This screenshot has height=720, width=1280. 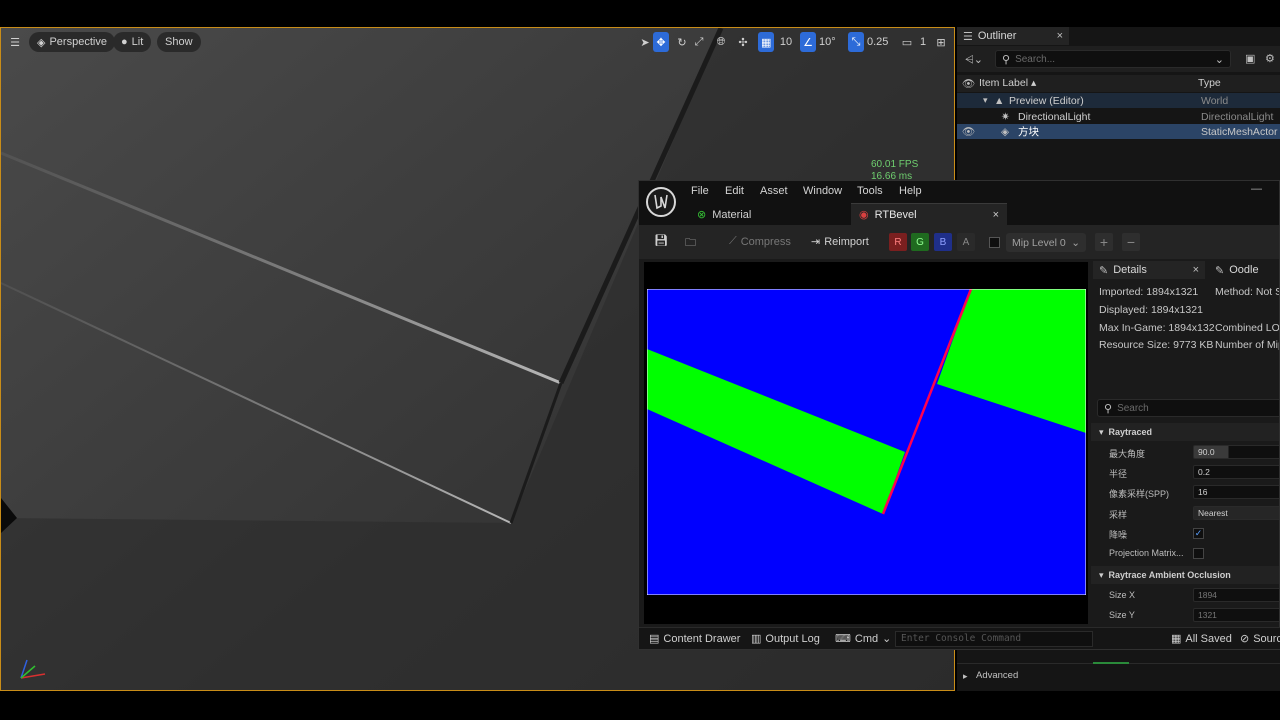 What do you see at coordinates (1245, 270) in the screenshot?
I see `tab-oodle: ✎ Oodle` at bounding box center [1245, 270].